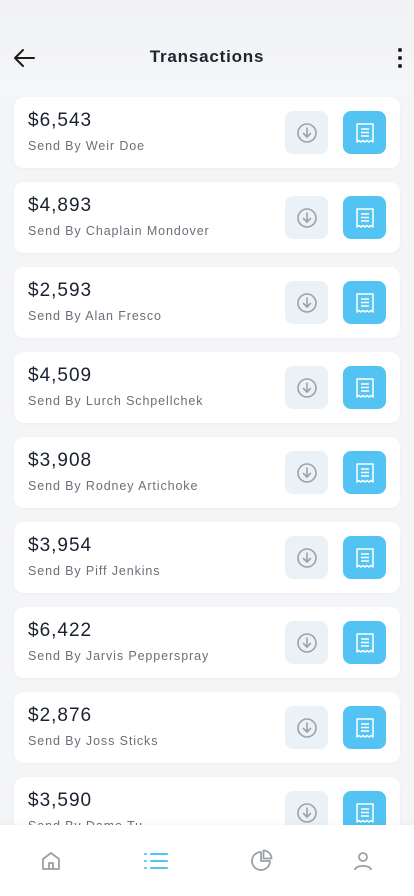  What do you see at coordinates (113, 486) in the screenshot?
I see `transaction-sender: Send By Rodney Artichoke` at bounding box center [113, 486].